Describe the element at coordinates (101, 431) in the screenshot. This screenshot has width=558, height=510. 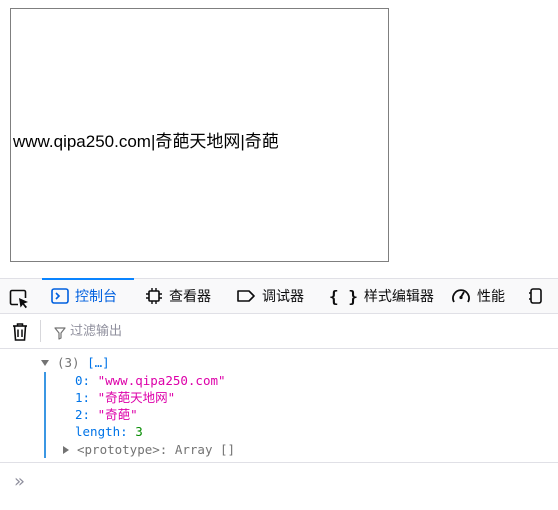
I see `length-key: length:` at that location.